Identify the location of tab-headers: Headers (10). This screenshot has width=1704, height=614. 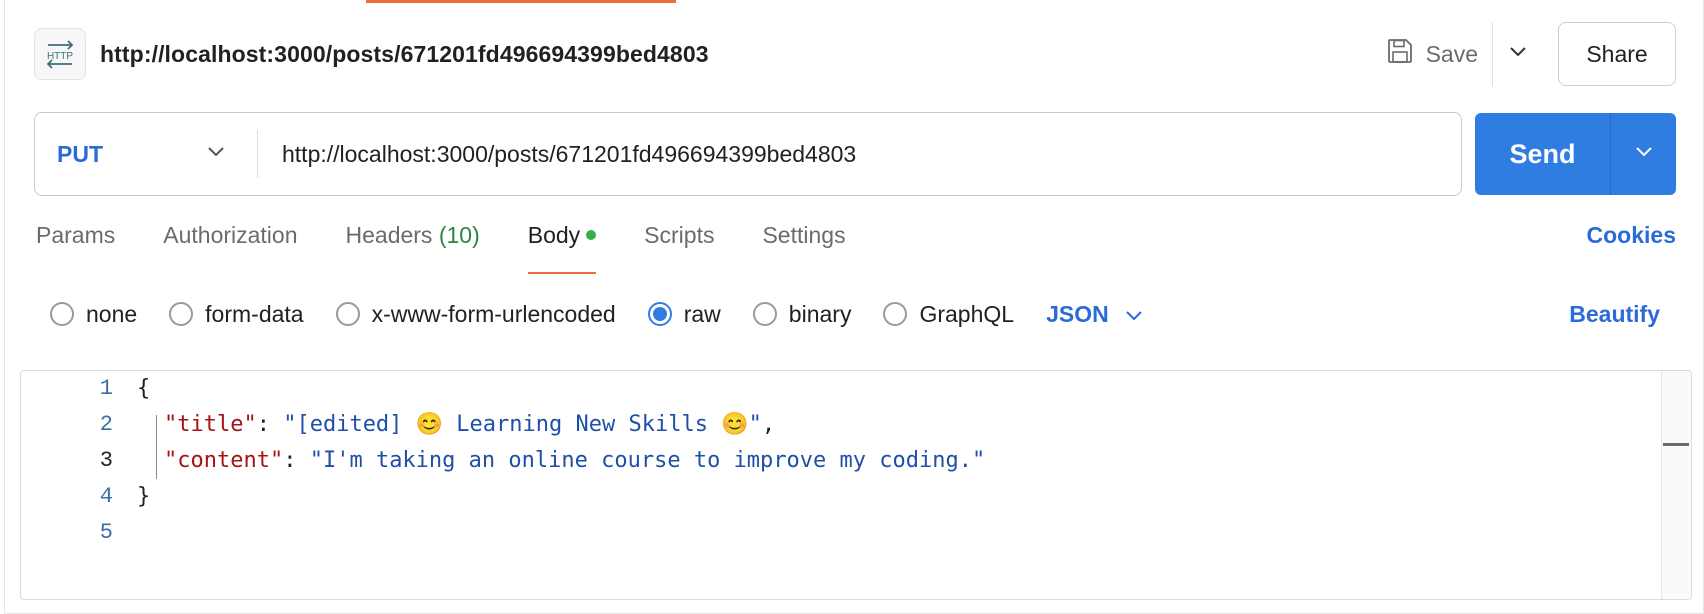
(413, 248).